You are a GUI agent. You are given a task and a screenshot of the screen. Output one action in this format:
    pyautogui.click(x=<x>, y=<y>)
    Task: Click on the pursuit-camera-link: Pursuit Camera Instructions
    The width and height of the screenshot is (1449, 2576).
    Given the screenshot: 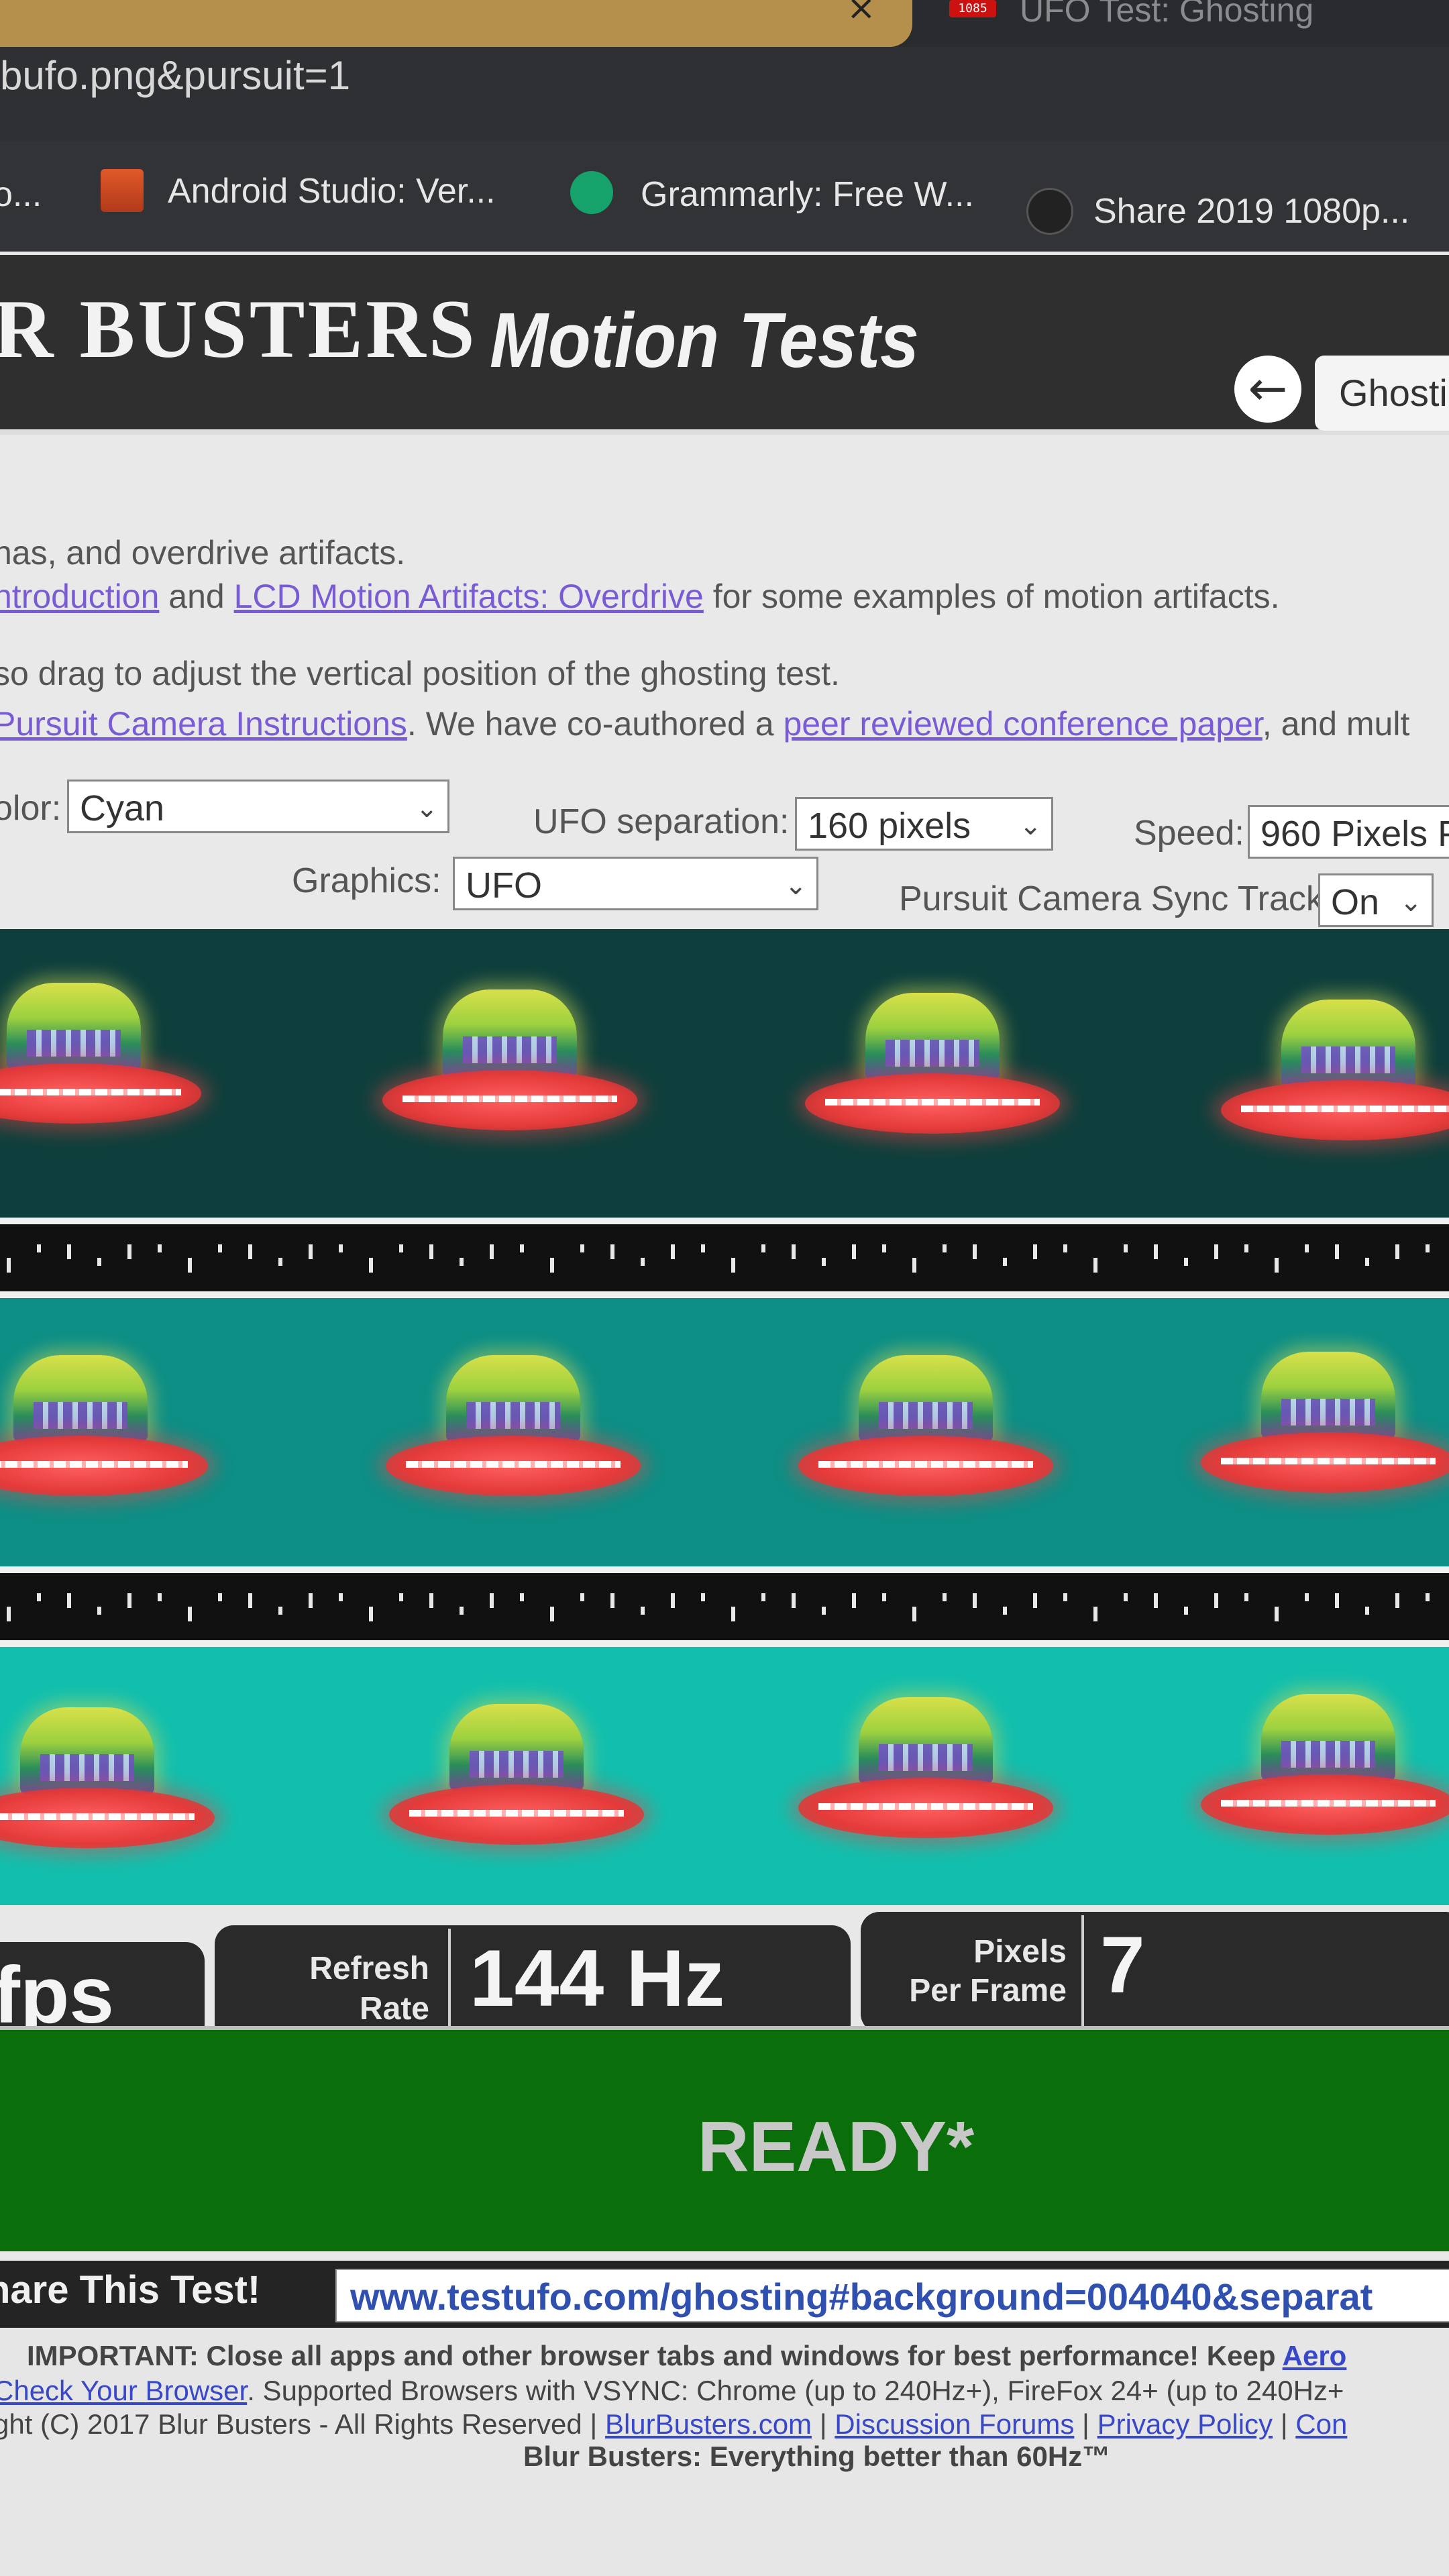 What is the action you would take?
    pyautogui.click(x=203, y=724)
    